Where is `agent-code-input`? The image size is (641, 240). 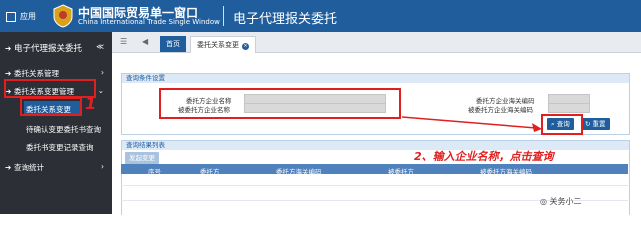 agent-code-input is located at coordinates (569, 108).